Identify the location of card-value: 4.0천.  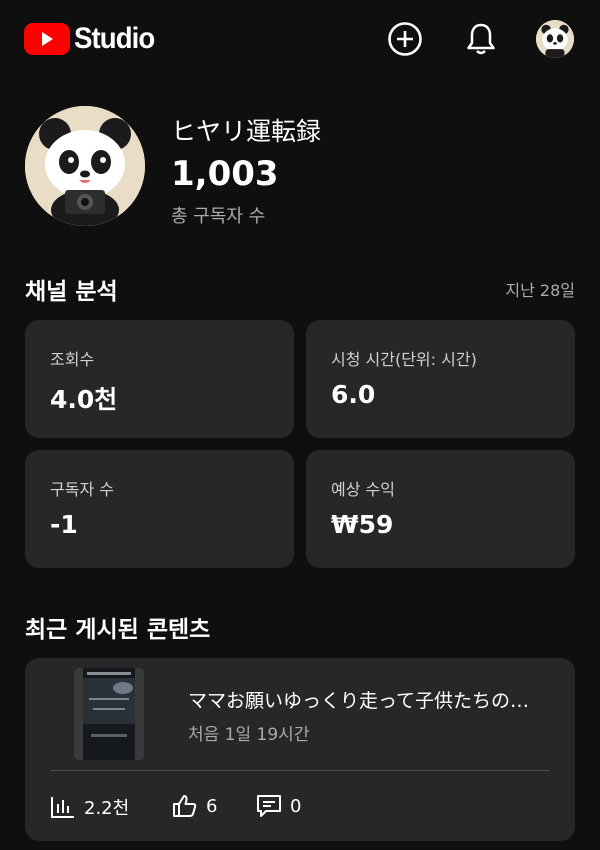
(84, 399).